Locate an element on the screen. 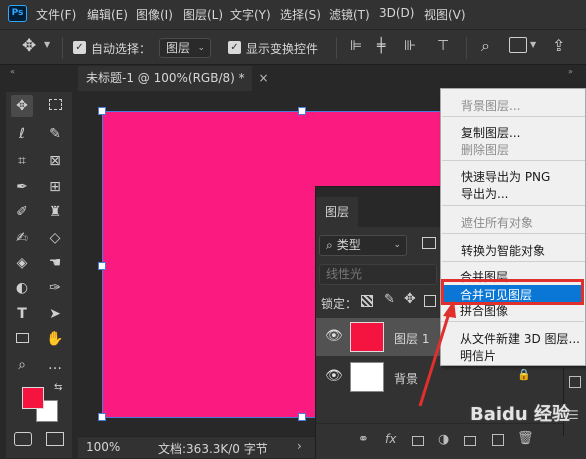  healing-brush-tool-icon: ⊞ is located at coordinates (55, 187).